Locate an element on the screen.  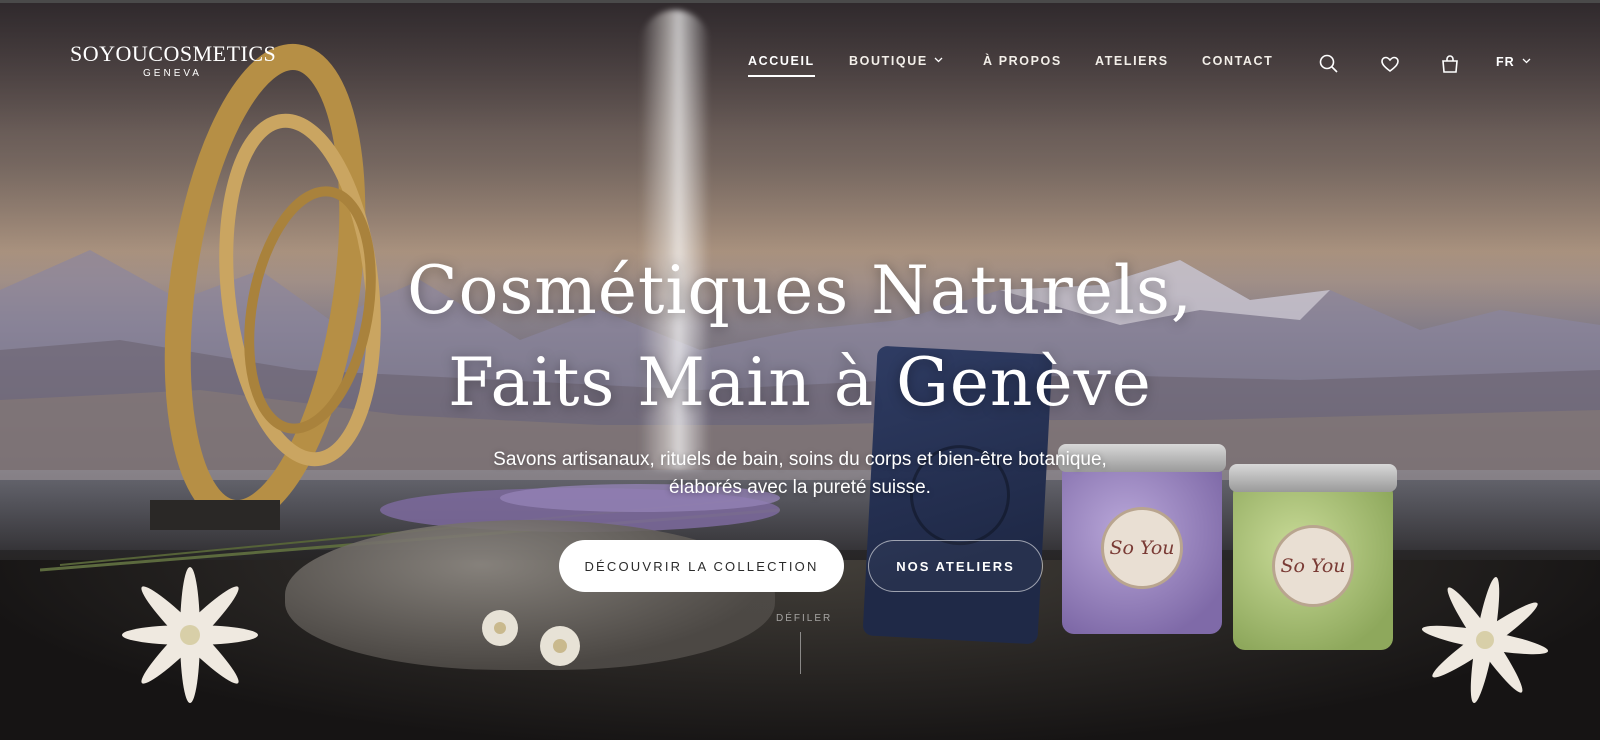
nav-item-accueil: ACCUEIL is located at coordinates (781, 65).